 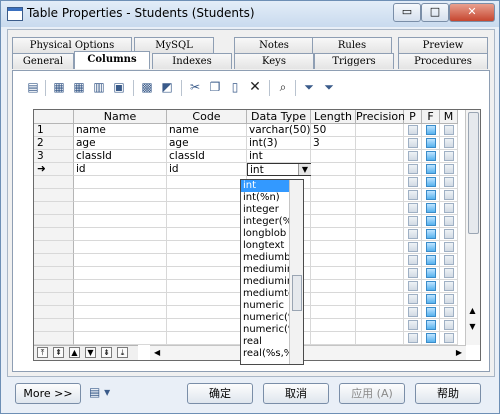 I want to click on grid-vertical-scrollbar: ▲ ▼, so click(x=472, y=227).